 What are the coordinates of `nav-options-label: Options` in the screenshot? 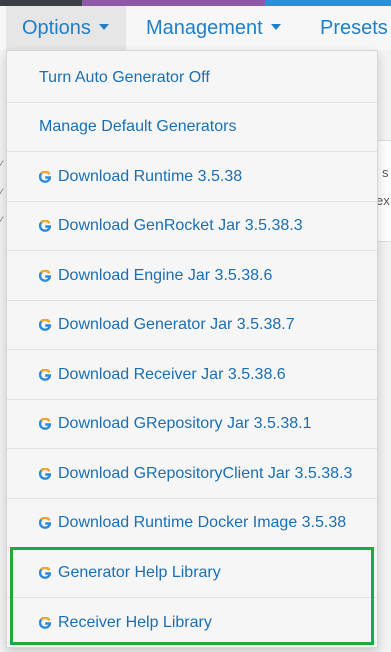 It's located at (56, 28).